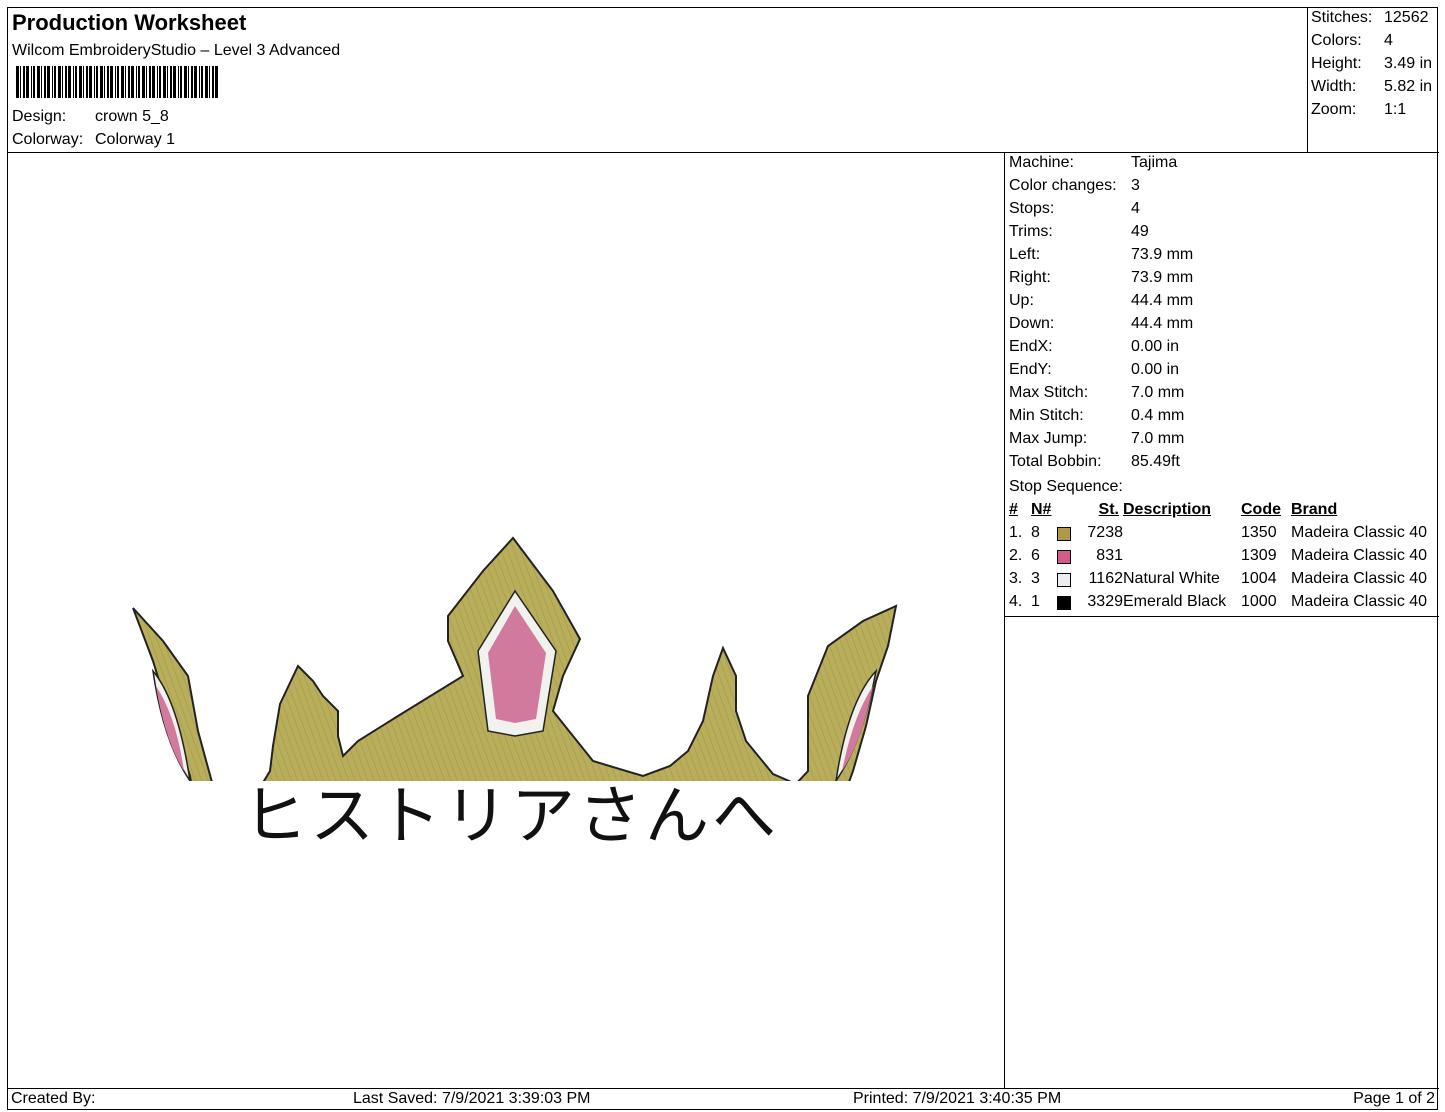 The width and height of the screenshot is (1445, 1112). I want to click on col-brand: Brand, so click(1314, 509).